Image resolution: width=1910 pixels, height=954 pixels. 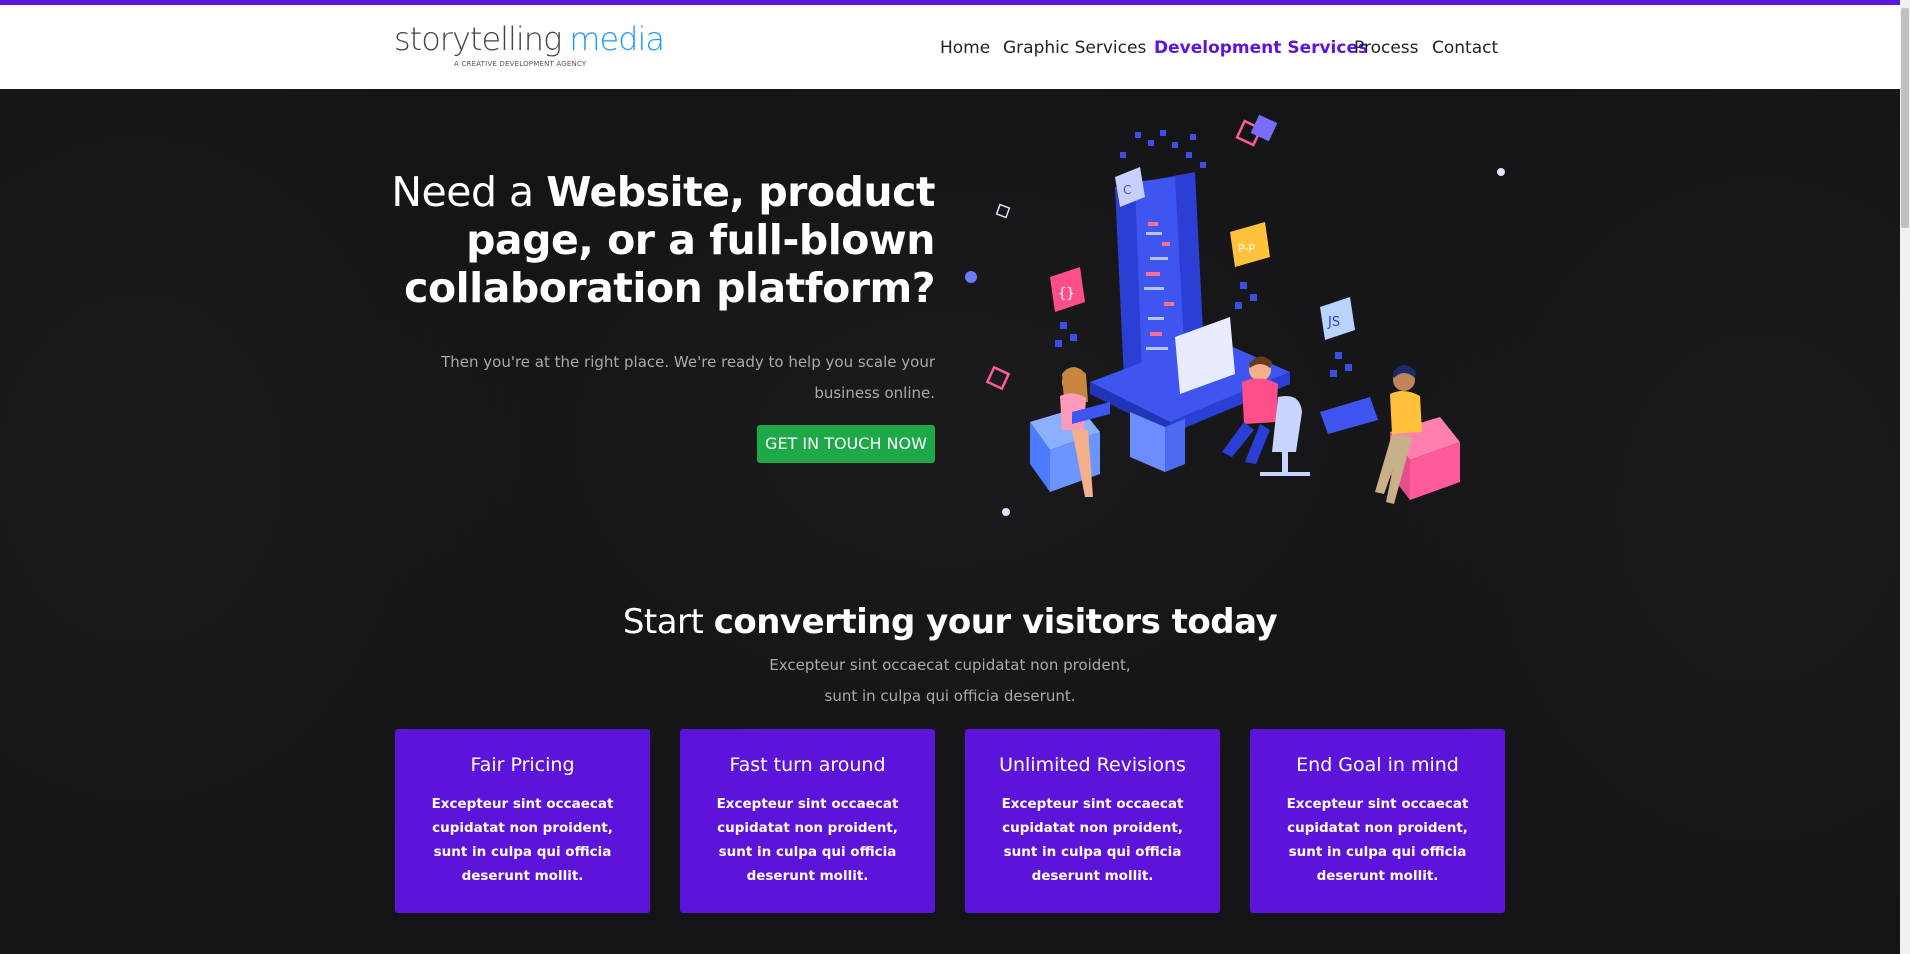 I want to click on nav-process: Process, so click(x=1386, y=48).